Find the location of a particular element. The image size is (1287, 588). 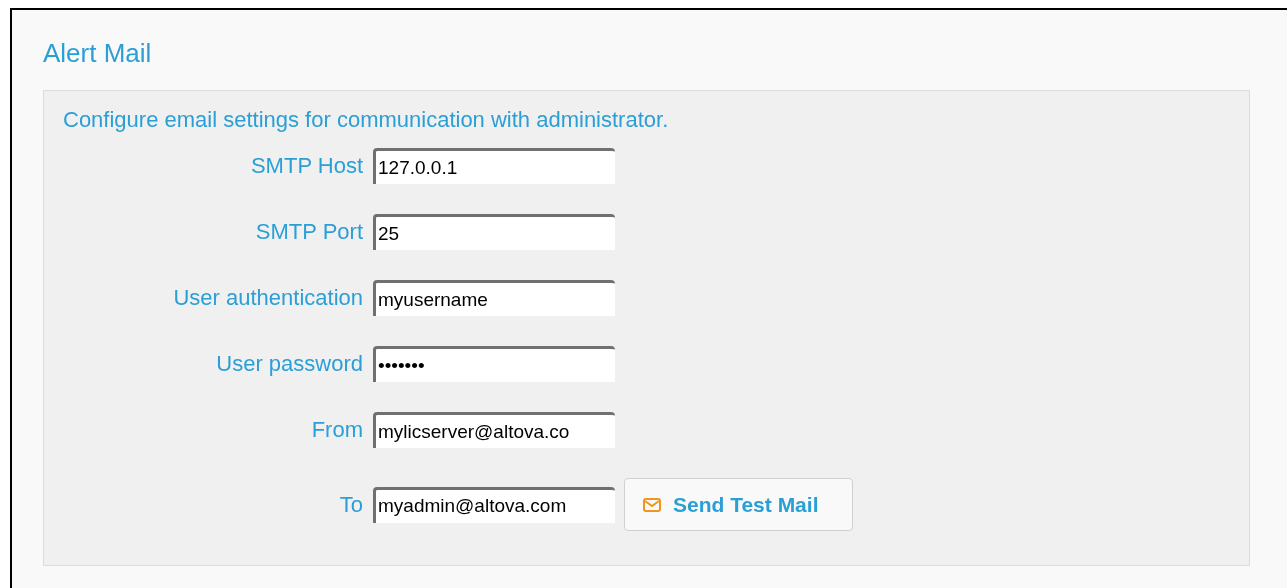

section-title: Alert Mail is located at coordinates (98, 53).